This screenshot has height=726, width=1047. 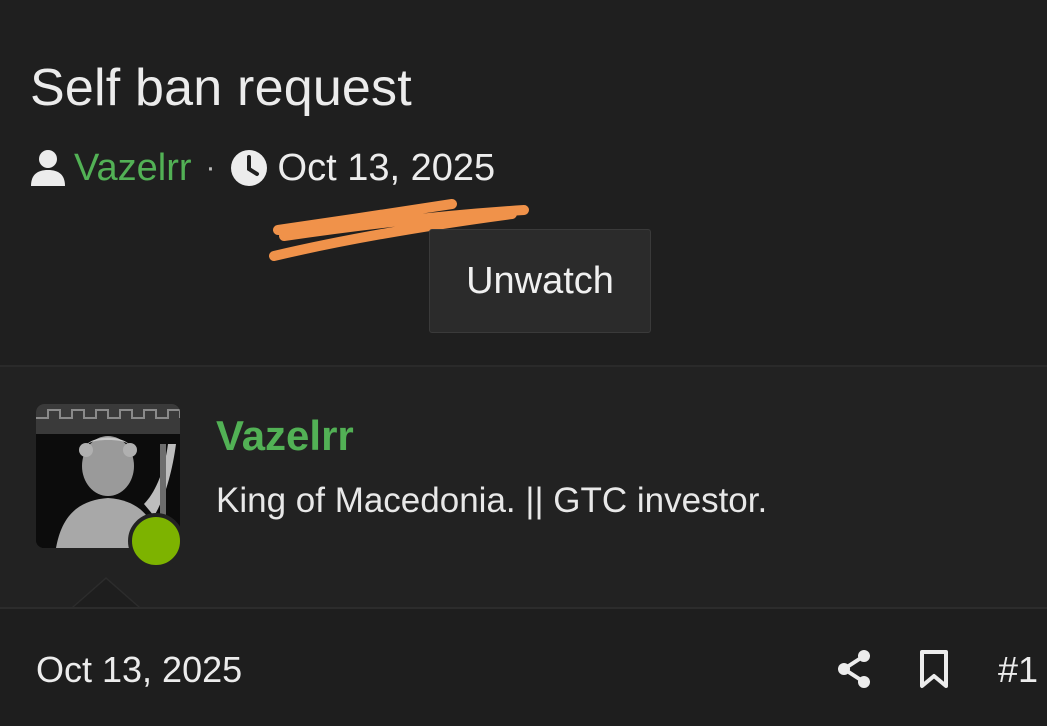 I want to click on post-date: Oct 13, 2025, so click(x=139, y=670).